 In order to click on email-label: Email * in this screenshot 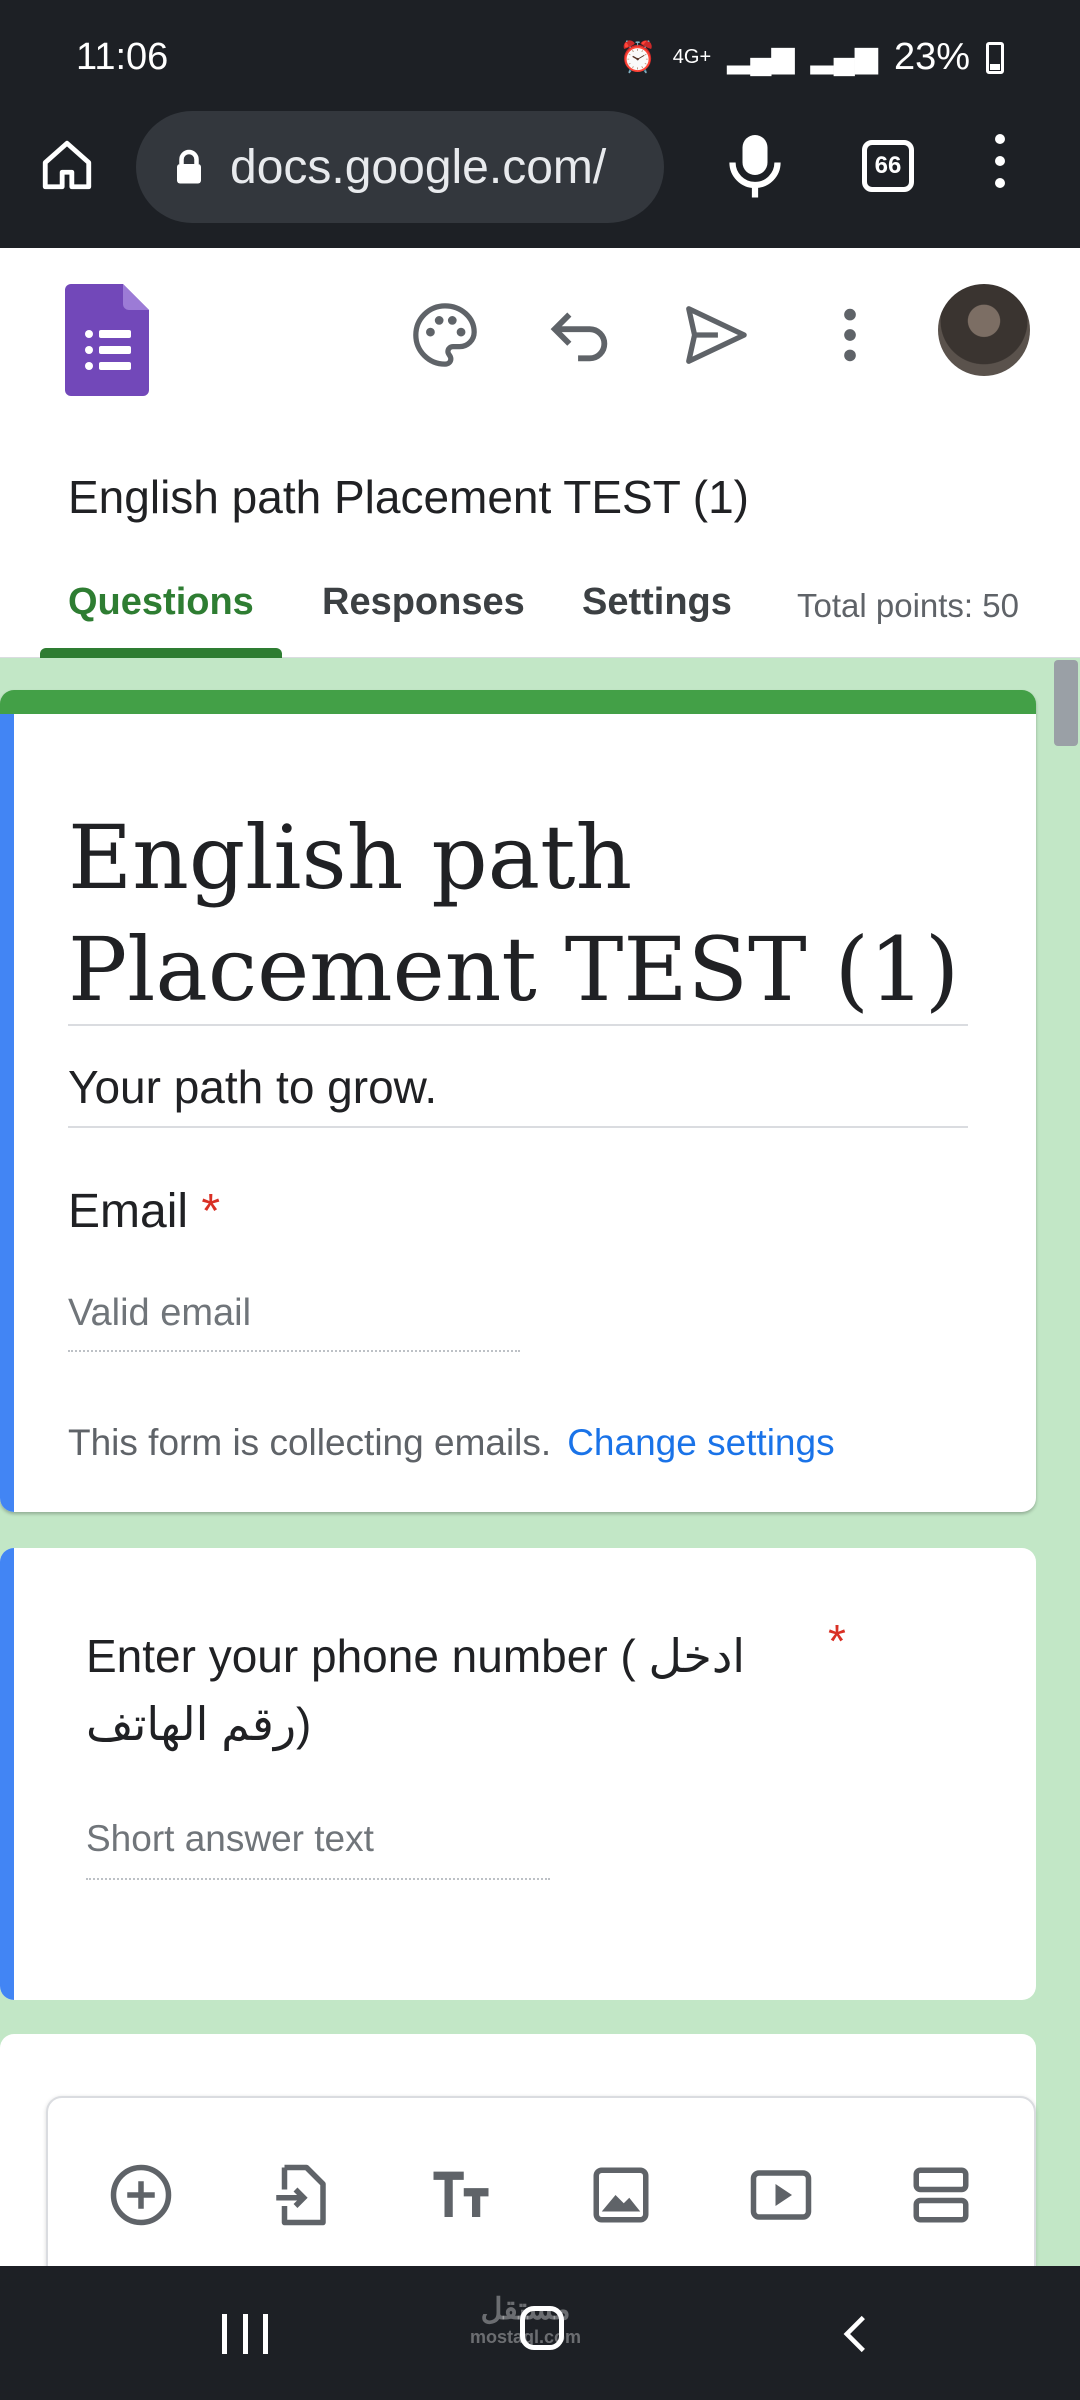, I will do `click(144, 1211)`.